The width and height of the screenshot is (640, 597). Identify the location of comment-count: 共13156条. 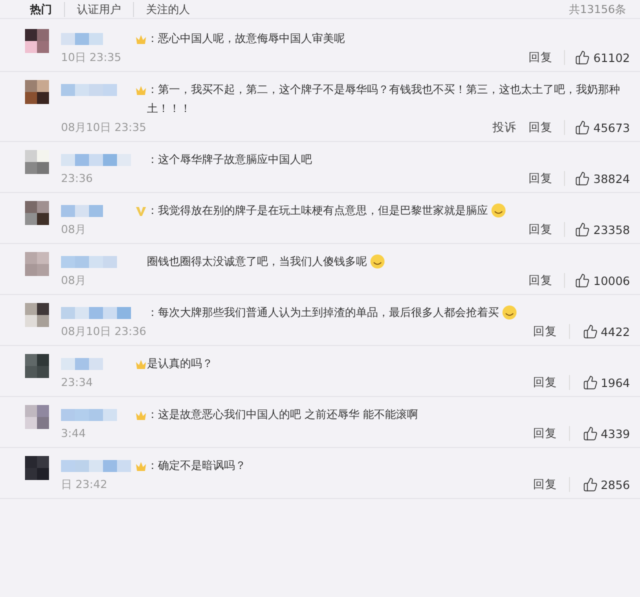
(597, 9).